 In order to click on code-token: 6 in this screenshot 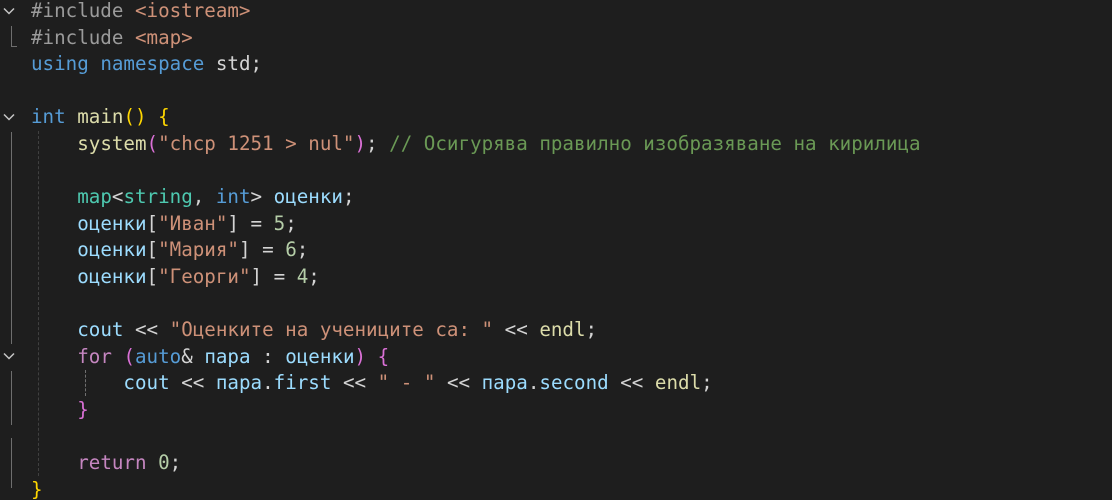, I will do `click(291, 250)`.